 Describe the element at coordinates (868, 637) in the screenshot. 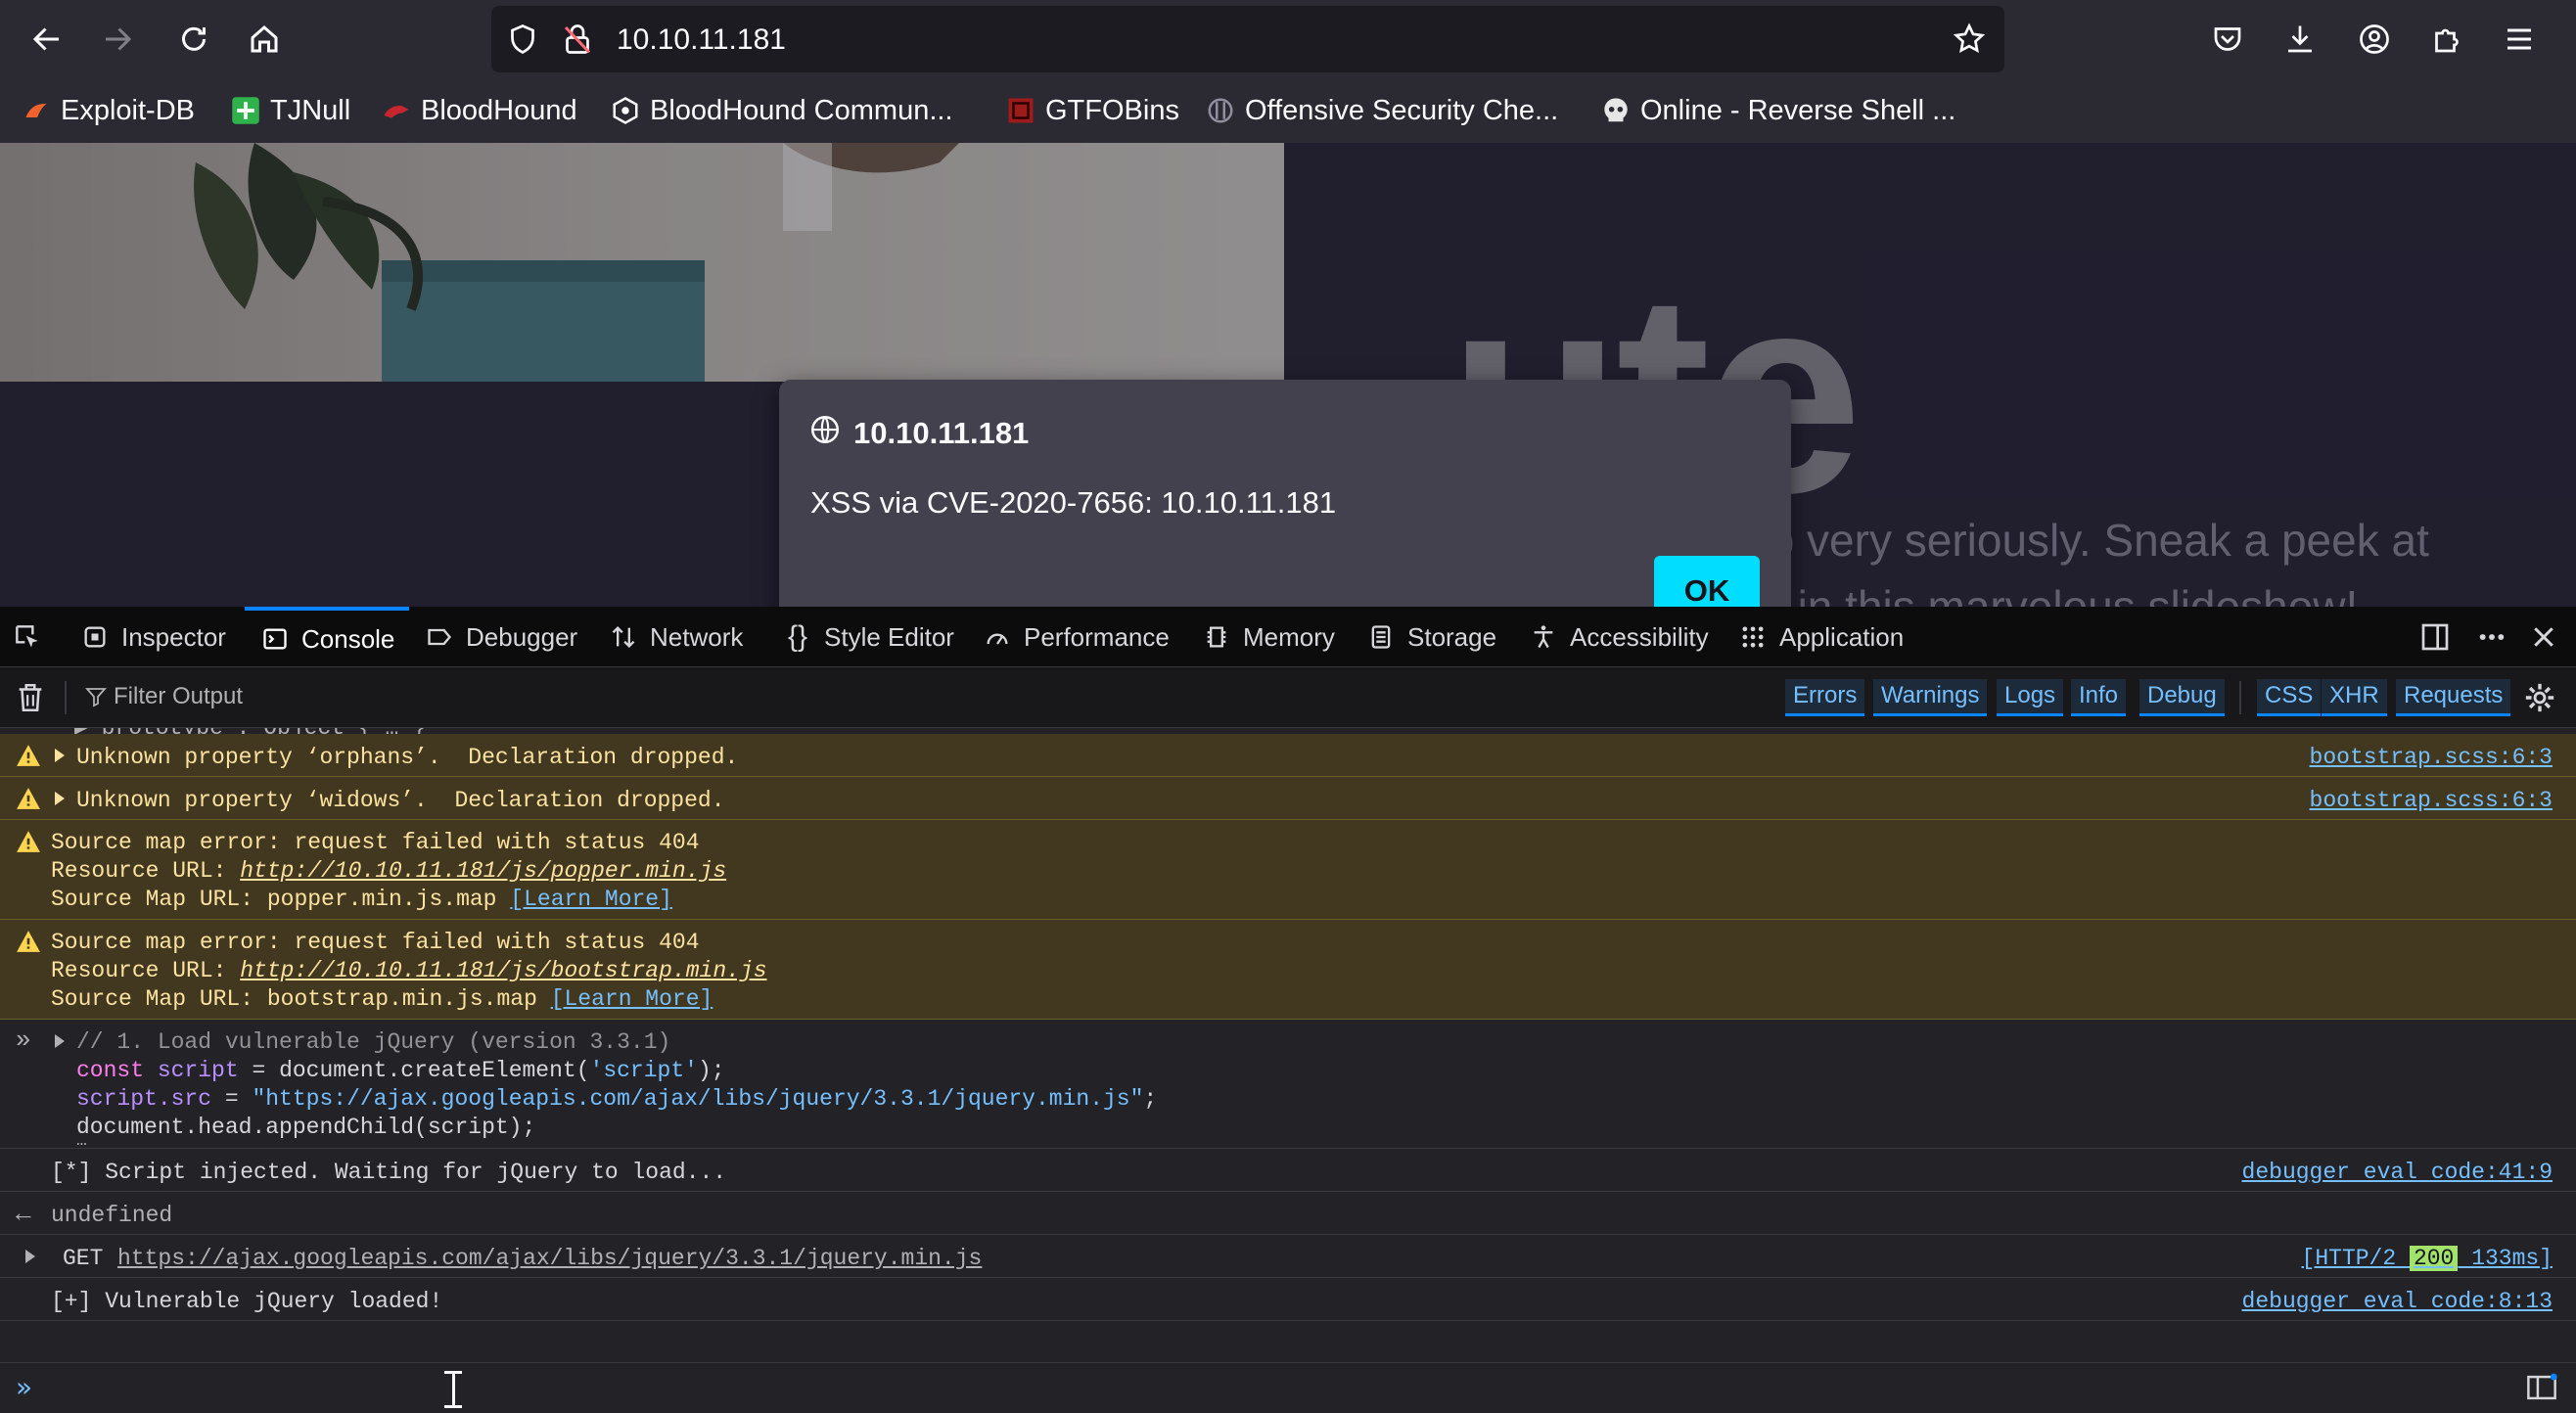

I see `tab-style-editor: {} Style Editor` at that location.